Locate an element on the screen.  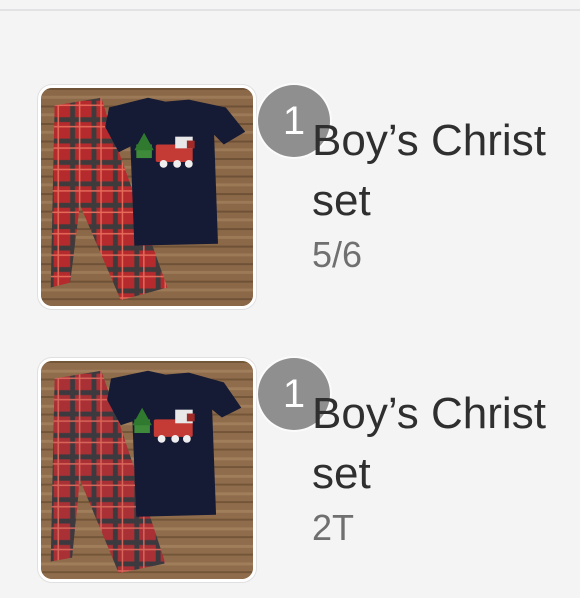
product-size: 5/6 is located at coordinates (337, 254).